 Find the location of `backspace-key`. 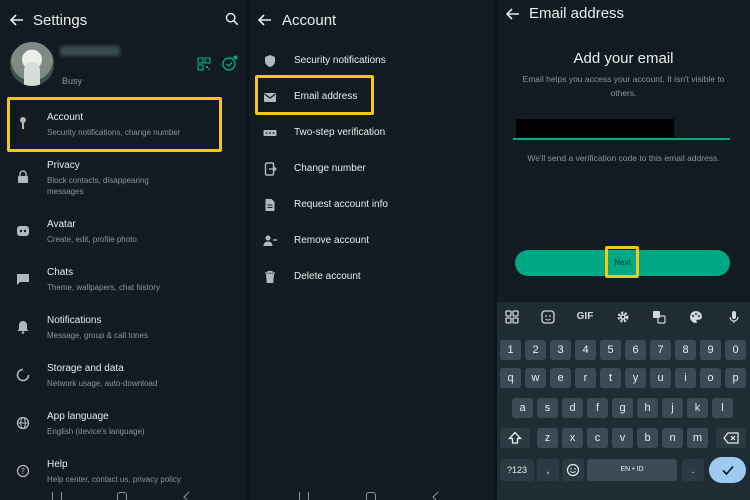

backspace-key is located at coordinates (731, 438).